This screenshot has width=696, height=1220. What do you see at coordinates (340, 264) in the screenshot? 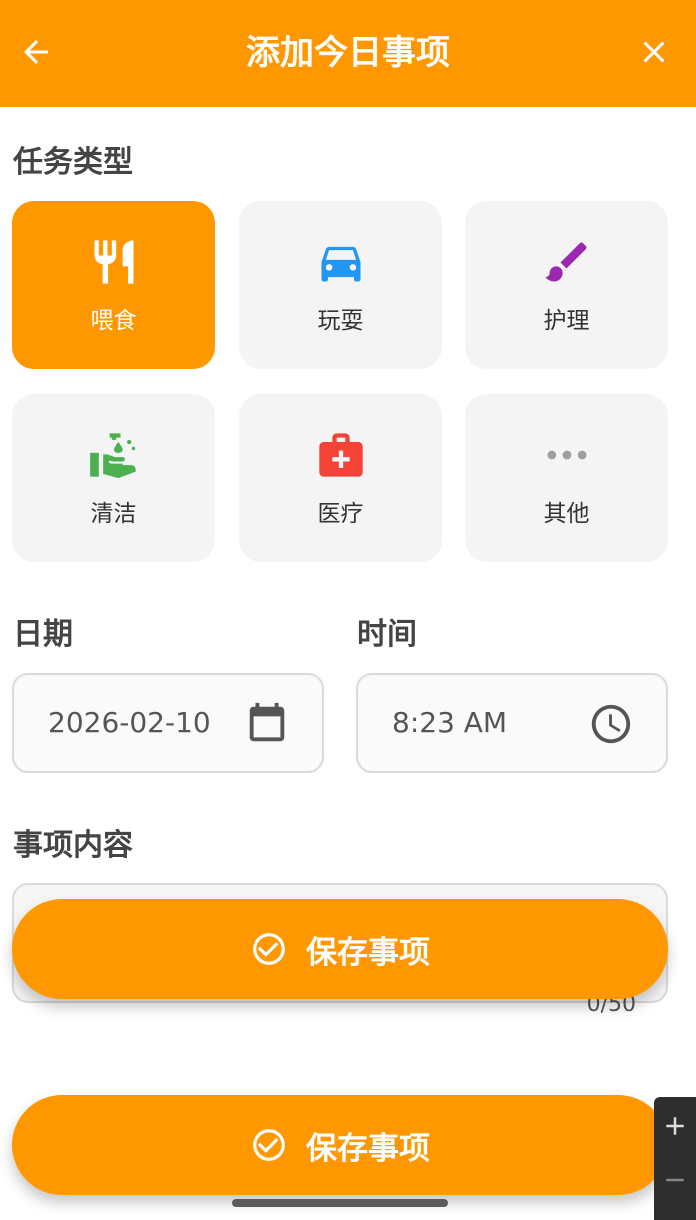
I see `toy-car-icon` at bounding box center [340, 264].